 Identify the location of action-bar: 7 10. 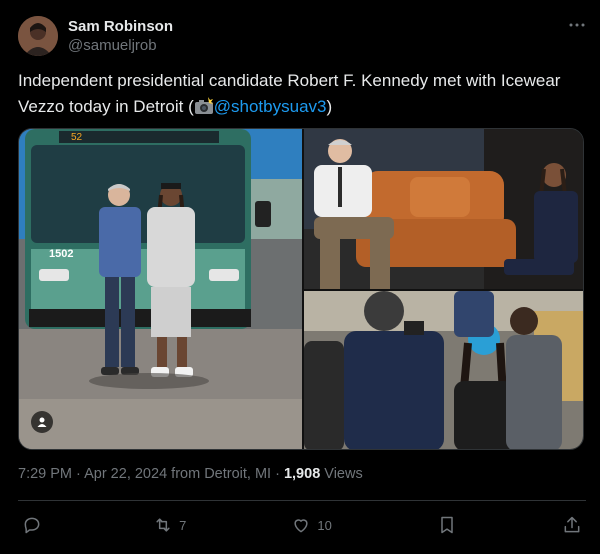
(302, 525).